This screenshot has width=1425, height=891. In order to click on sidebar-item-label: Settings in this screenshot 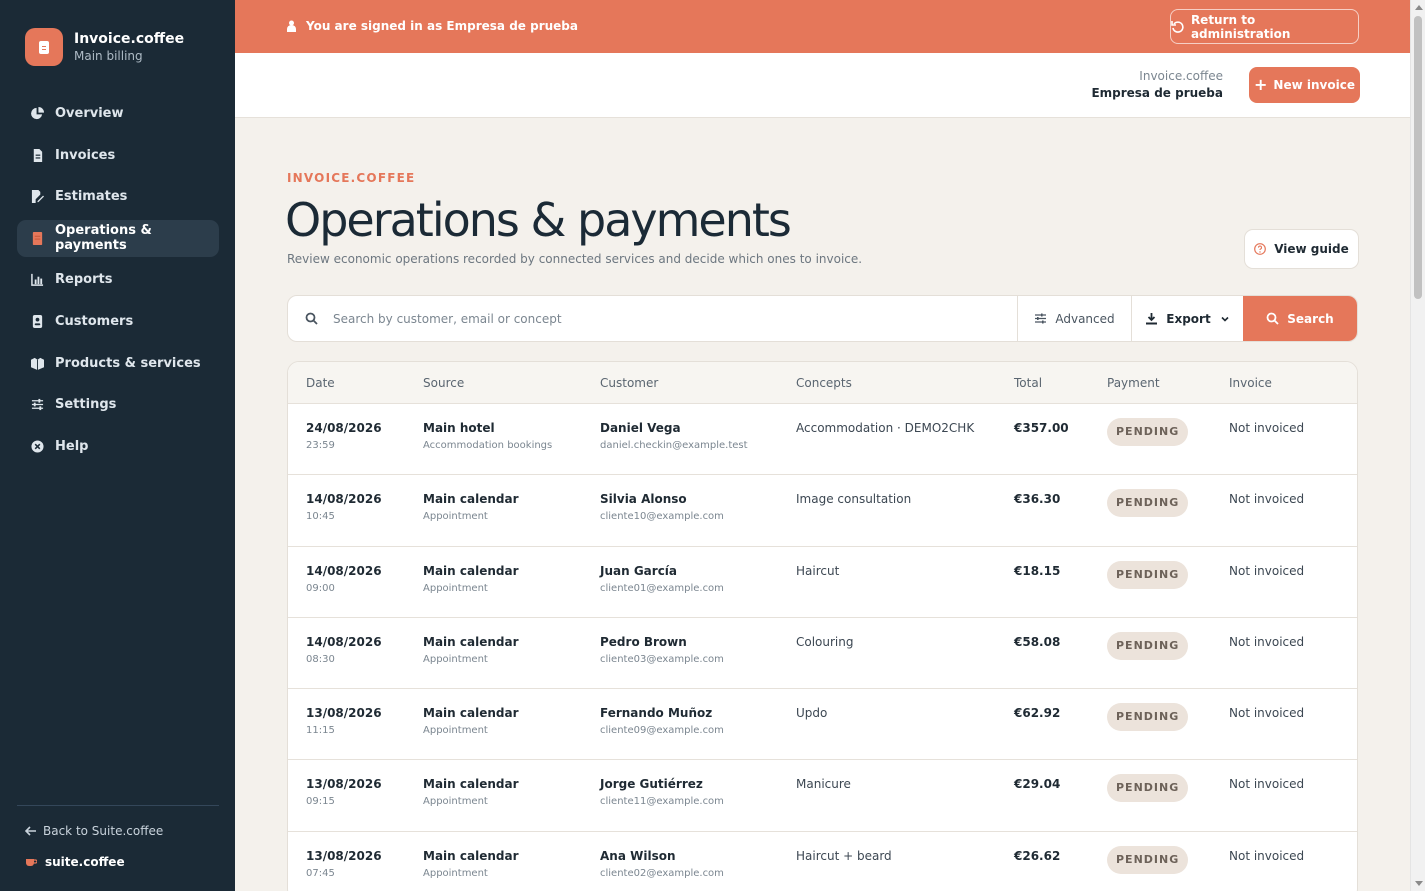, I will do `click(86, 405)`.